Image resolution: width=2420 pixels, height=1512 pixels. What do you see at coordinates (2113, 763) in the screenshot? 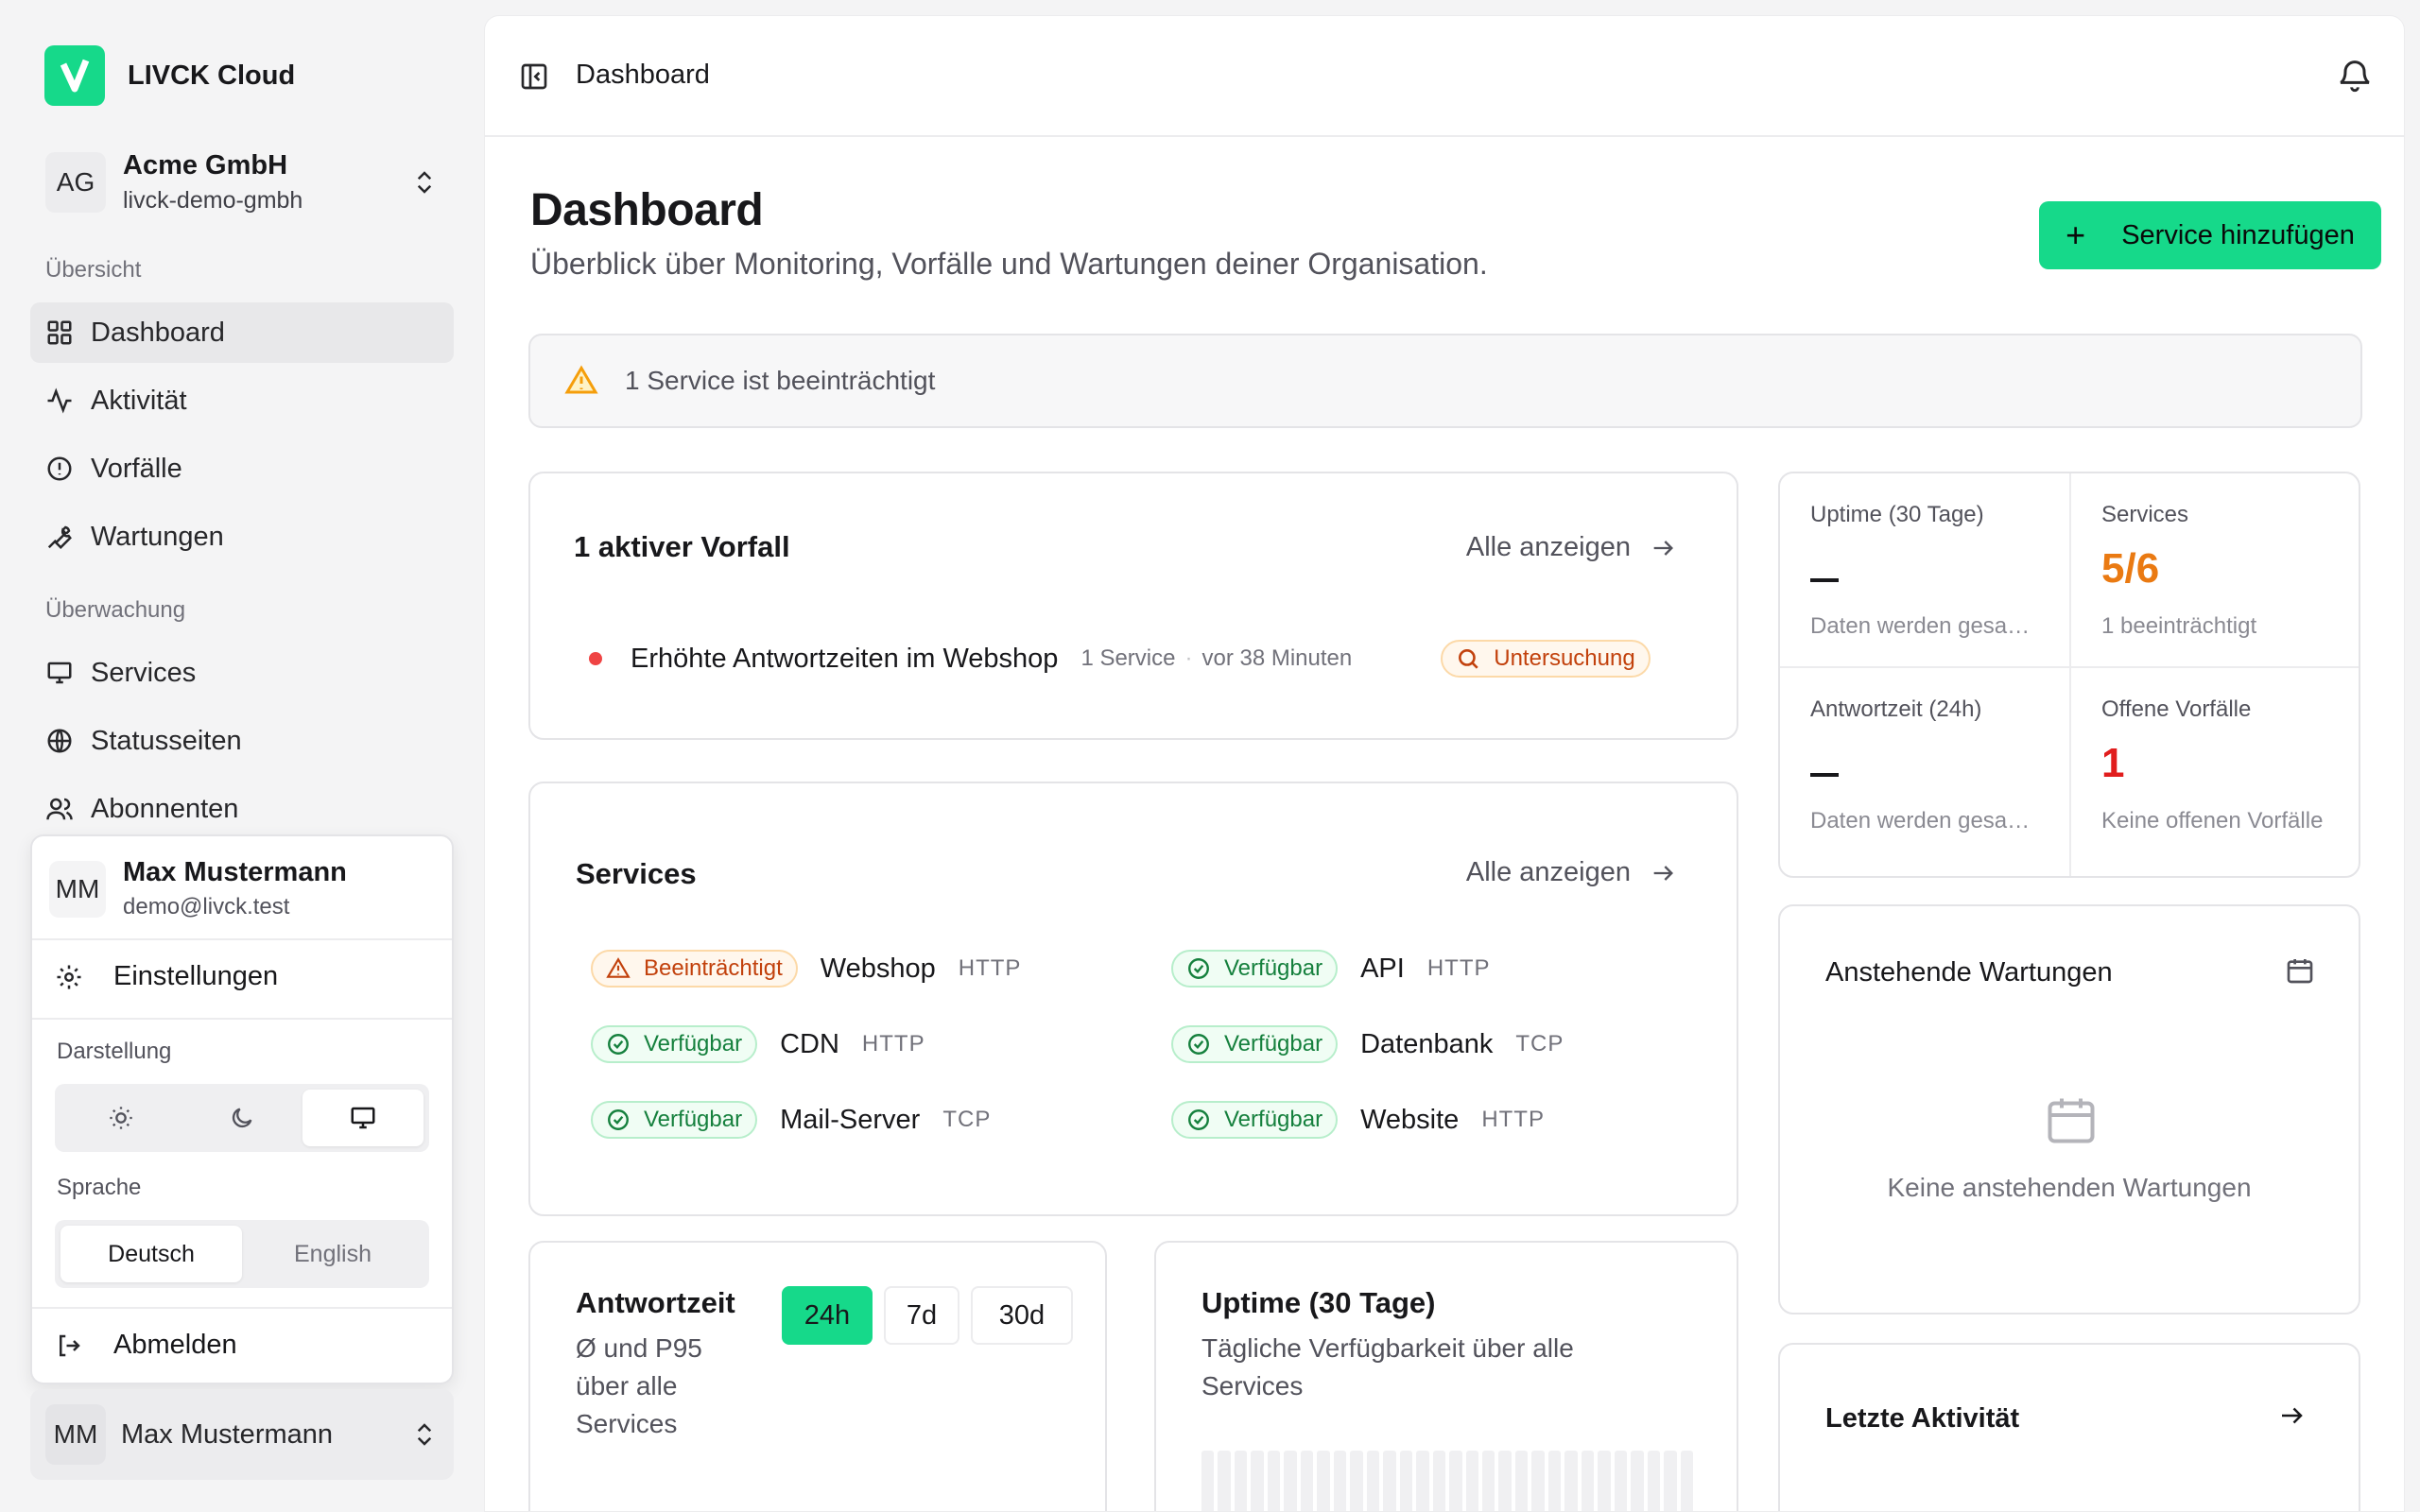
I see `stat-value: 1` at bounding box center [2113, 763].